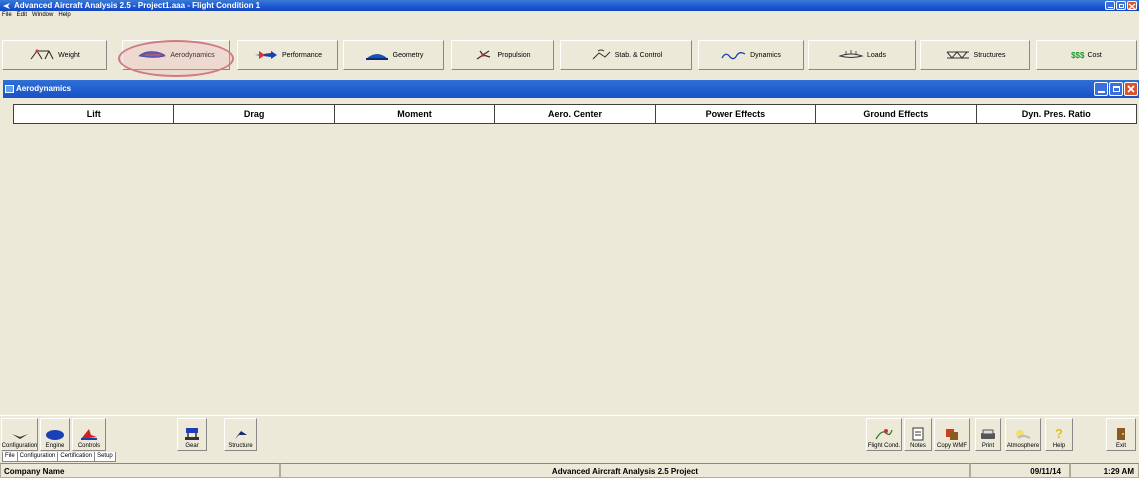 The width and height of the screenshot is (1139, 478). I want to click on propulsion-label: Propulsion, so click(514, 55).